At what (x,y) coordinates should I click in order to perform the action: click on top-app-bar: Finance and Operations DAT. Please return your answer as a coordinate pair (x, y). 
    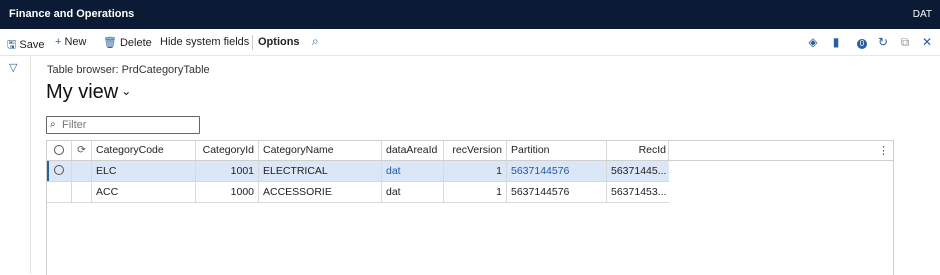
    Looking at the image, I should click on (470, 14).